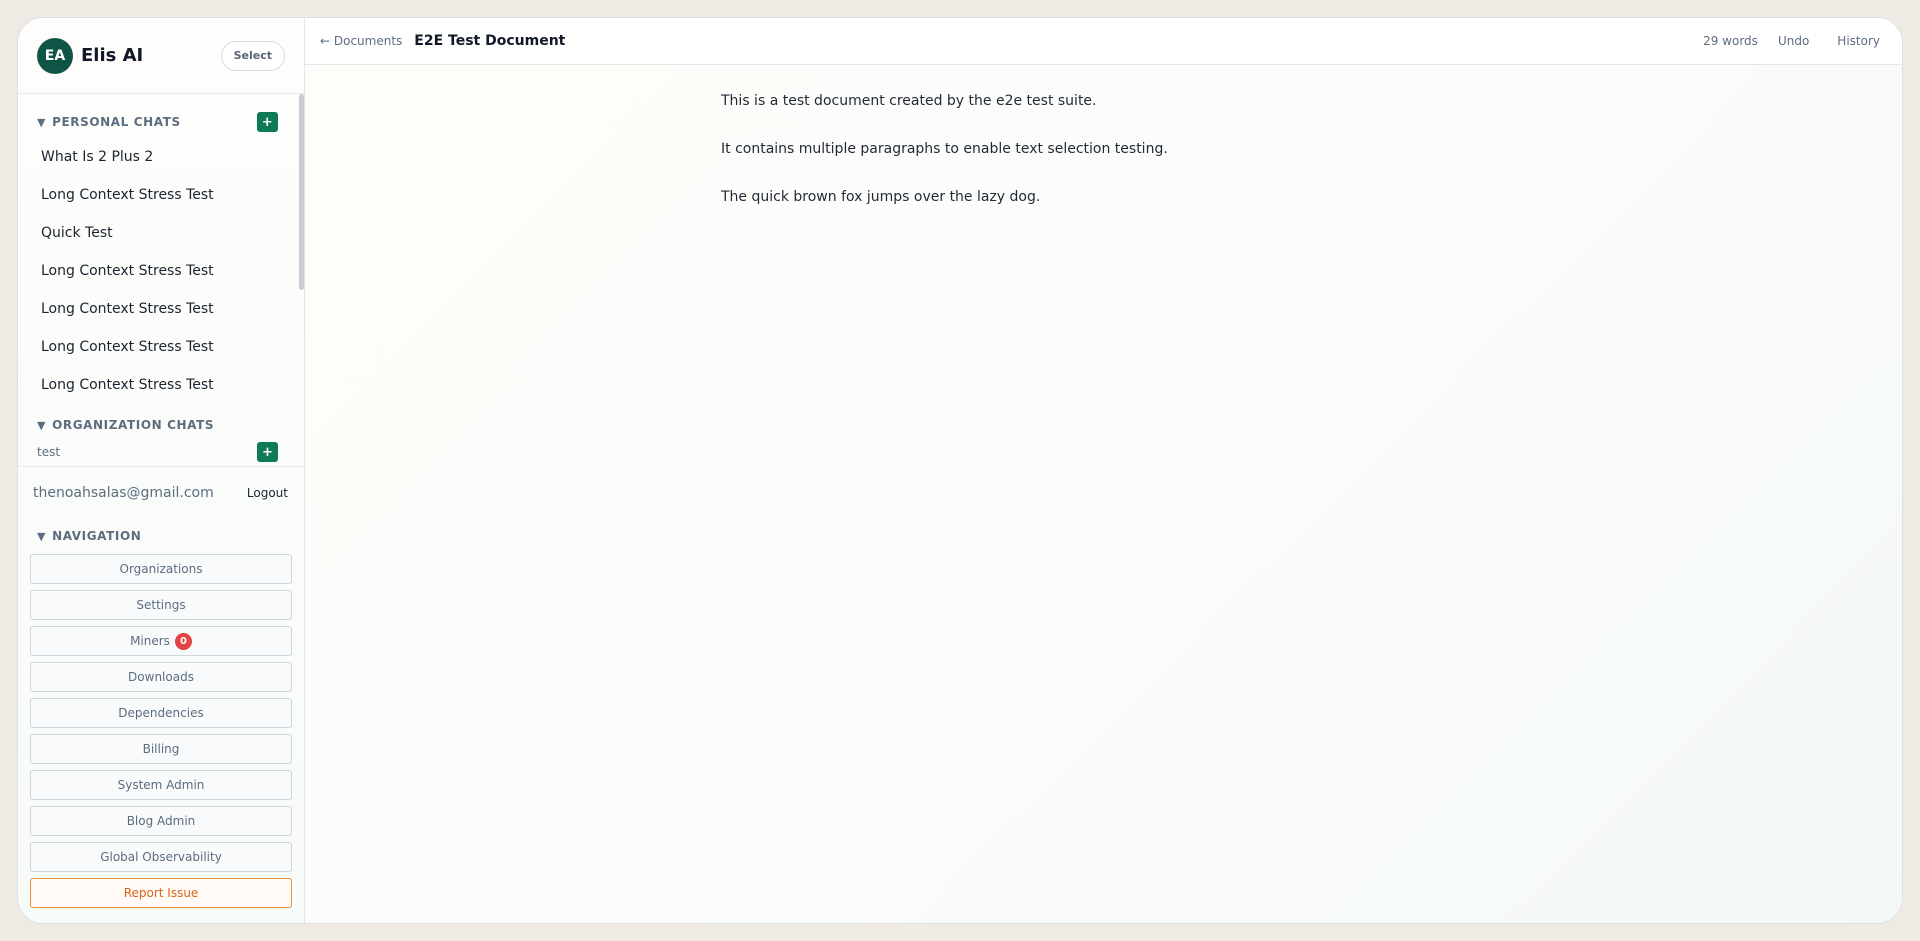  Describe the element at coordinates (150, 641) in the screenshot. I see `nav-miners-label: Miners` at that location.